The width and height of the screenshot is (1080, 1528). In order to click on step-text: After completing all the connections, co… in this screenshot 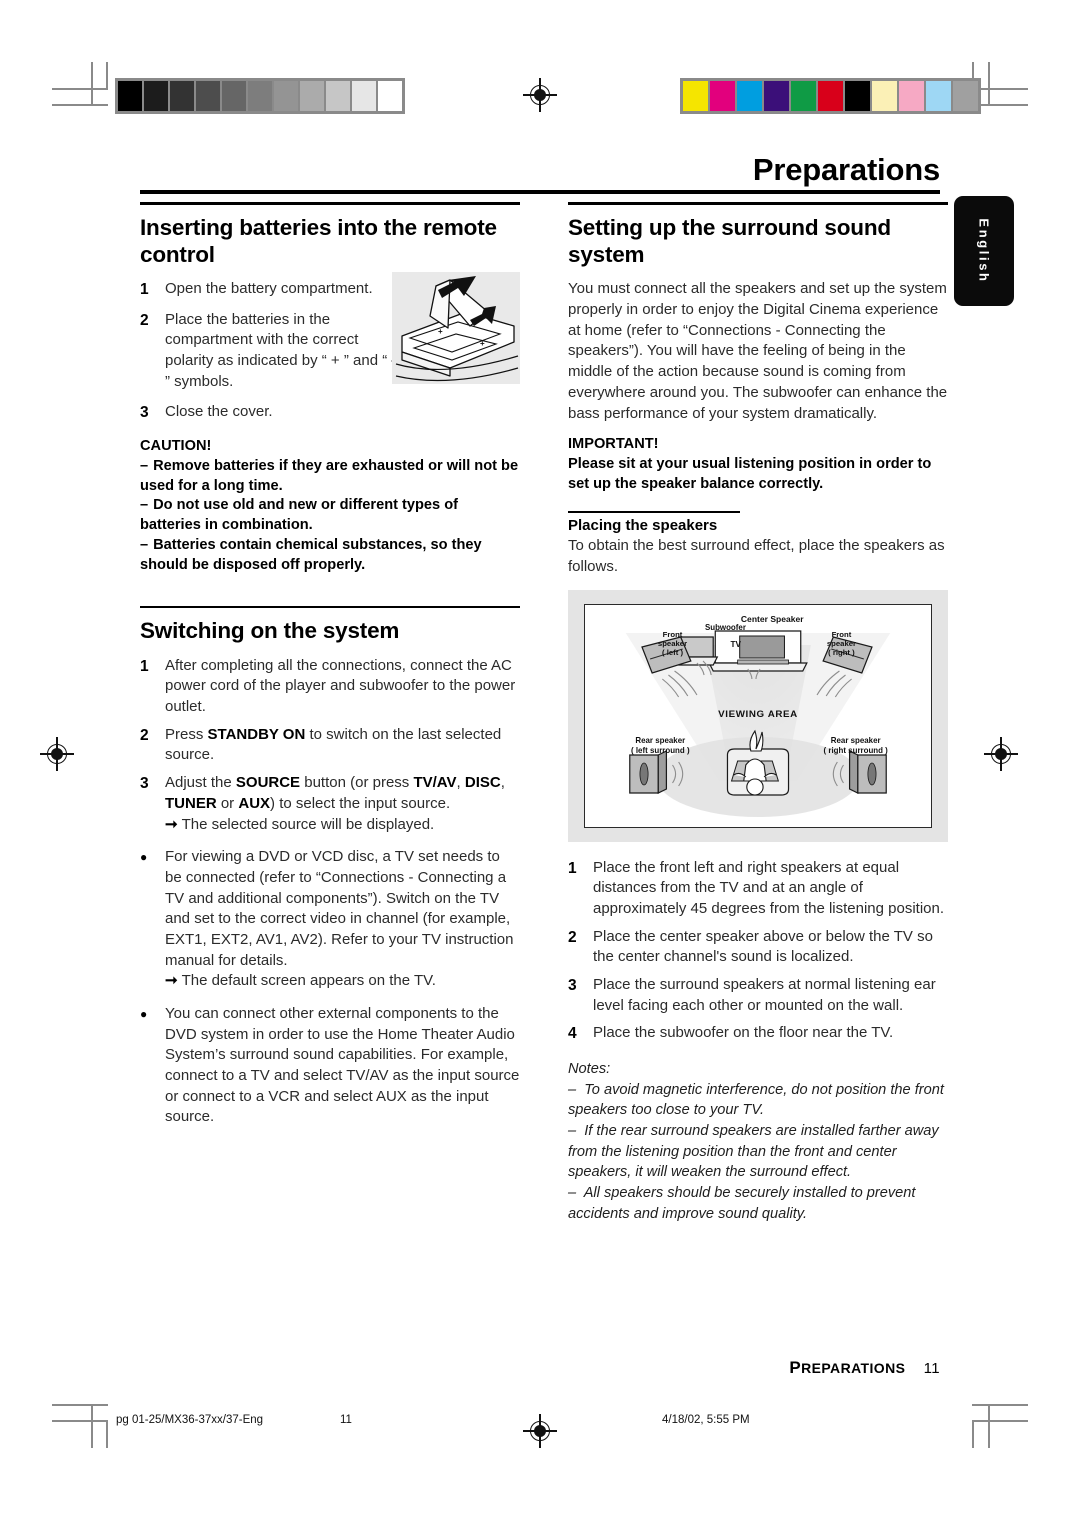, I will do `click(340, 686)`.